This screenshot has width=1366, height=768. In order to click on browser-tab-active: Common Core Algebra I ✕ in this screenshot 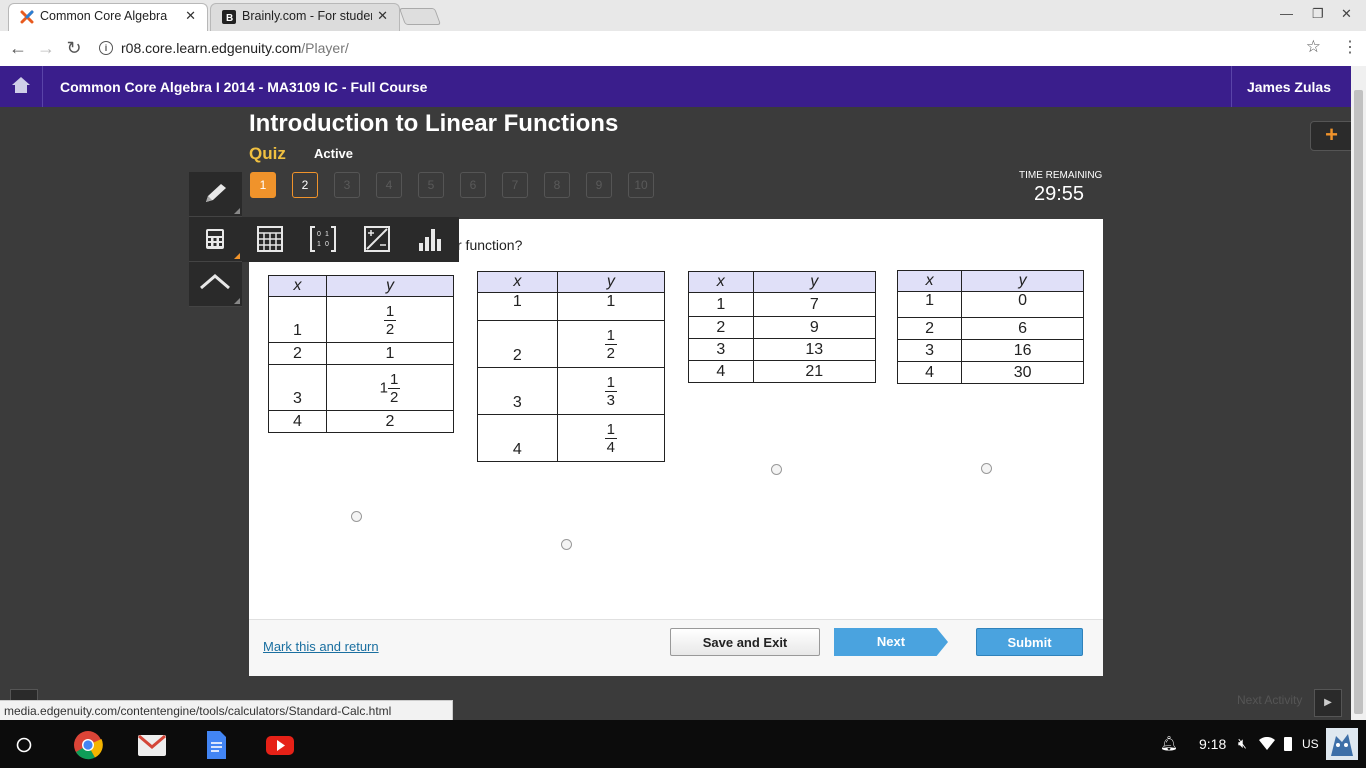, I will do `click(108, 17)`.